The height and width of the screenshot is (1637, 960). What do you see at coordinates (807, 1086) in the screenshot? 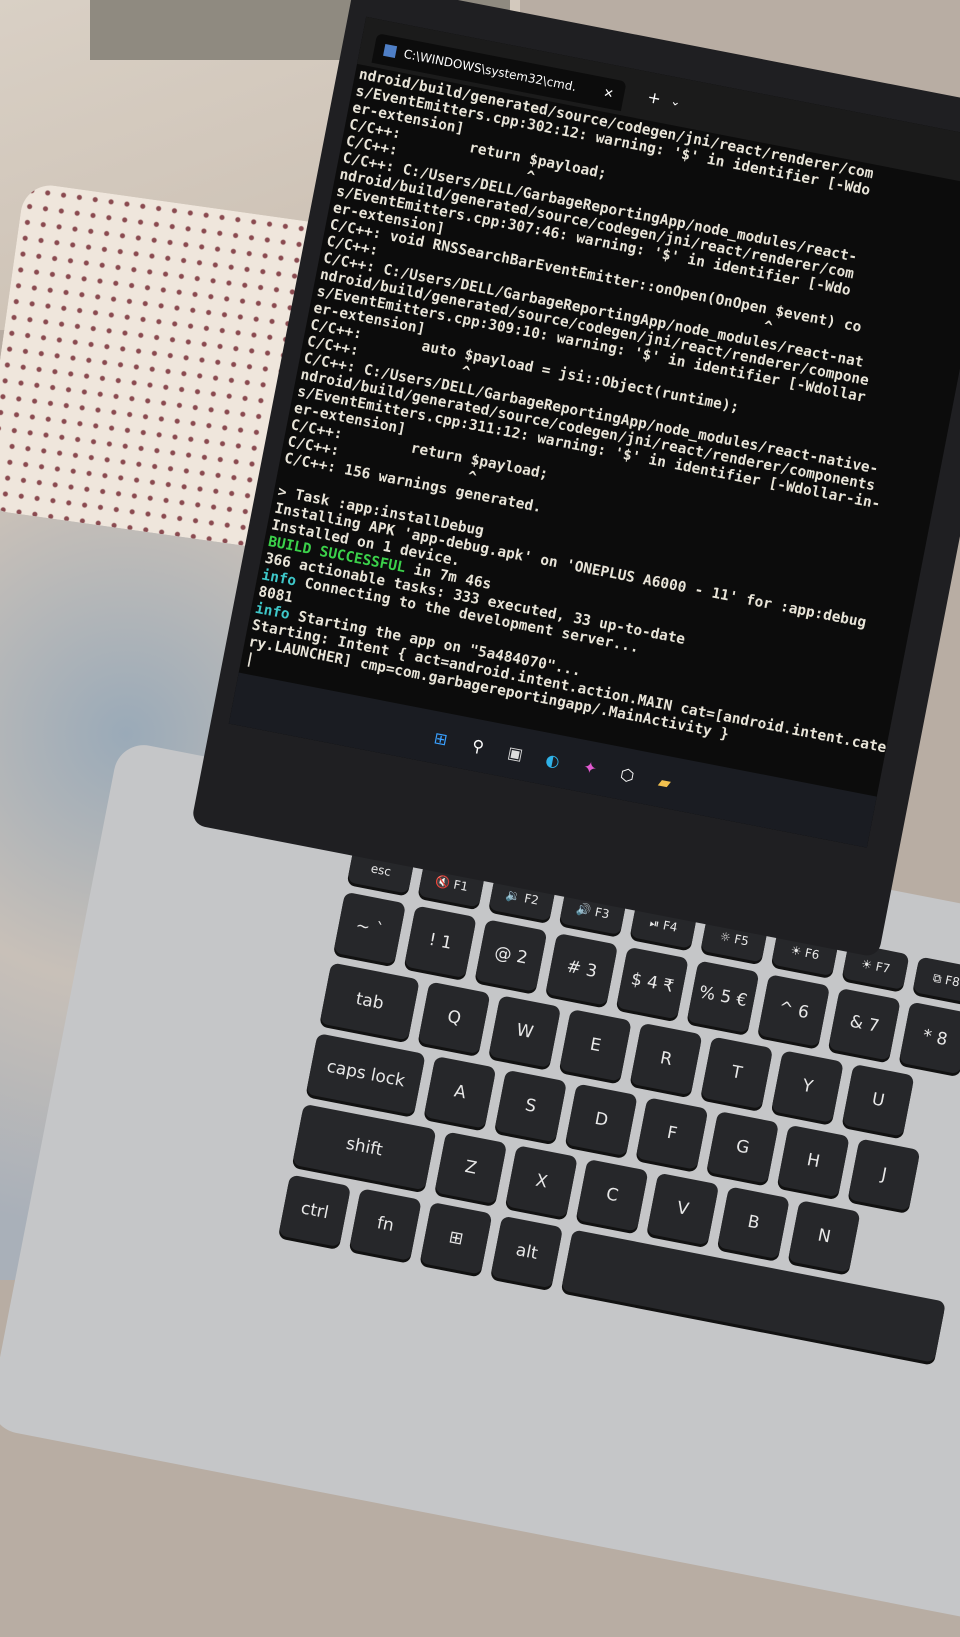
I see `key: Y` at bounding box center [807, 1086].